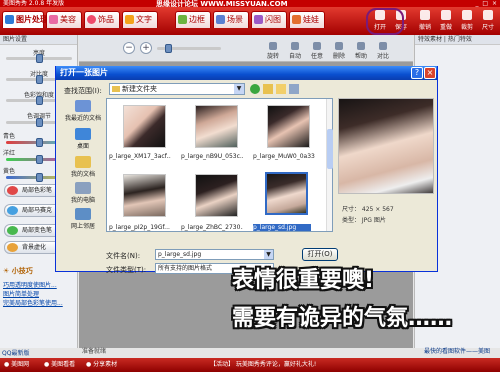 The height and width of the screenshot is (372, 500). What do you see at coordinates (273, 19) in the screenshot?
I see `tab-label: 闪图` at bounding box center [273, 19].